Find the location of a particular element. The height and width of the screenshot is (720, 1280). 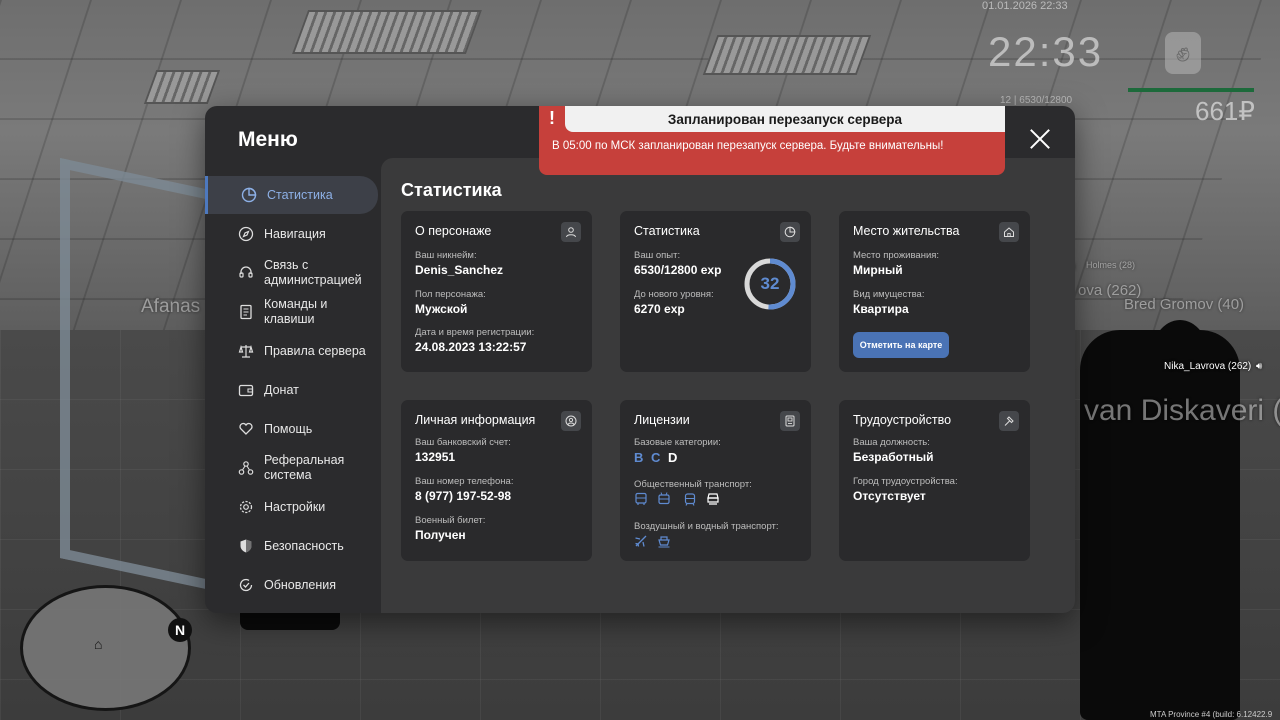

update-icon is located at coordinates (246, 585).